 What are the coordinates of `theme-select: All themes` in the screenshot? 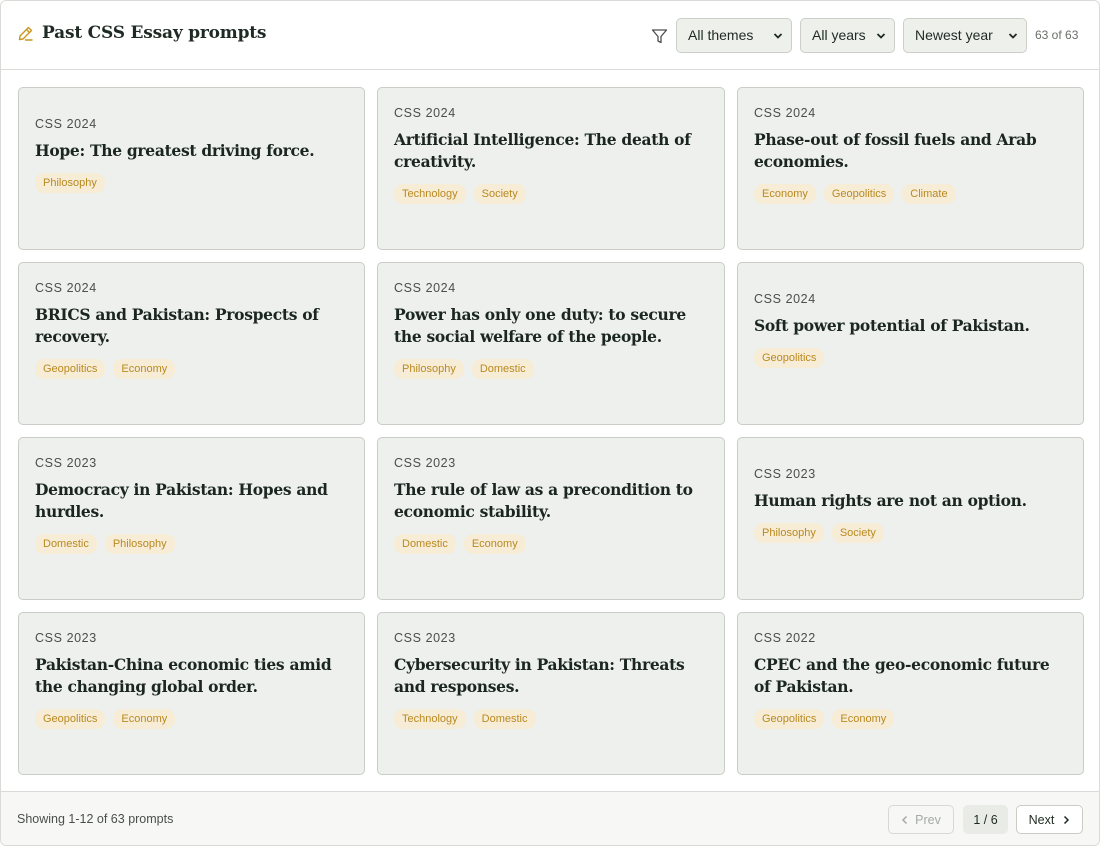 It's located at (734, 35).